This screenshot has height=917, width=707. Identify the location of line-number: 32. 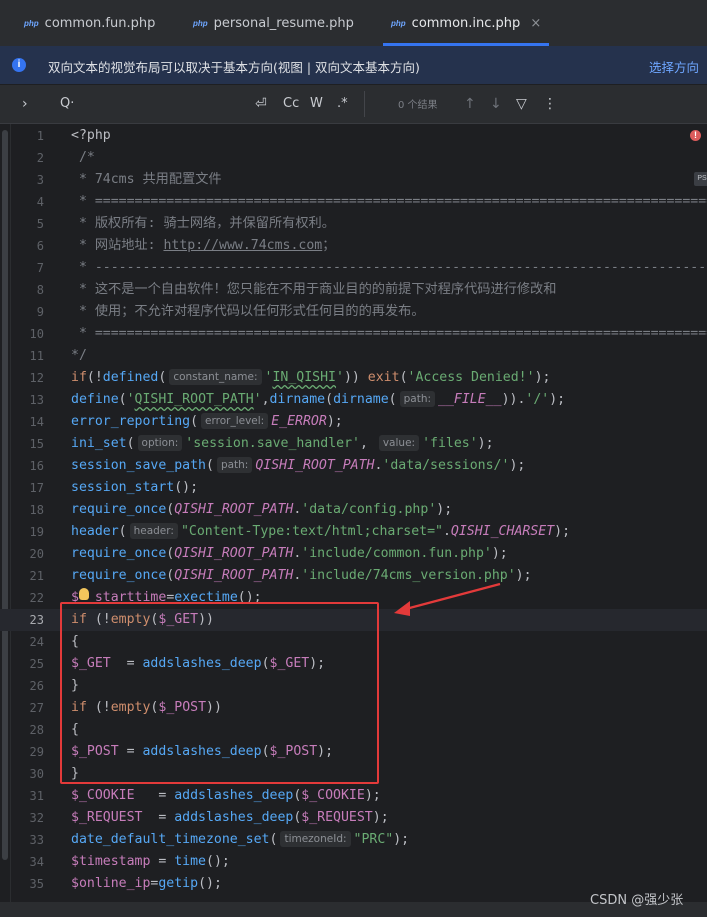
(27, 818).